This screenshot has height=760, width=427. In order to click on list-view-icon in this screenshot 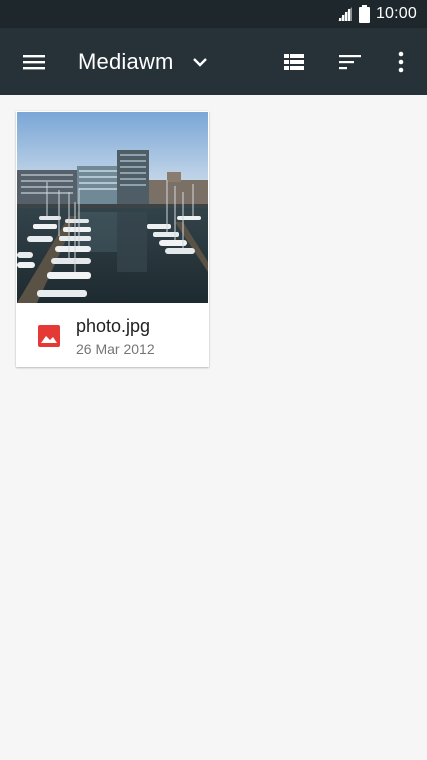, I will do `click(294, 61)`.